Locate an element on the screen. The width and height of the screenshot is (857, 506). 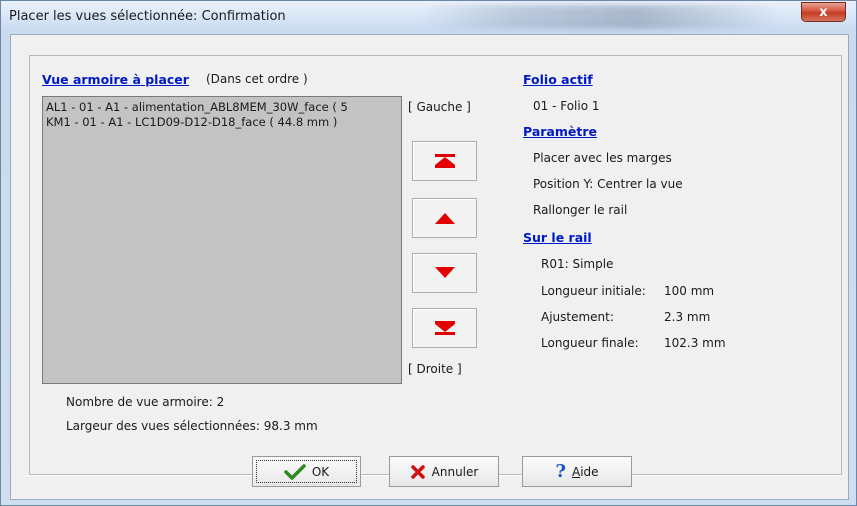
check-icon is located at coordinates (295, 471).